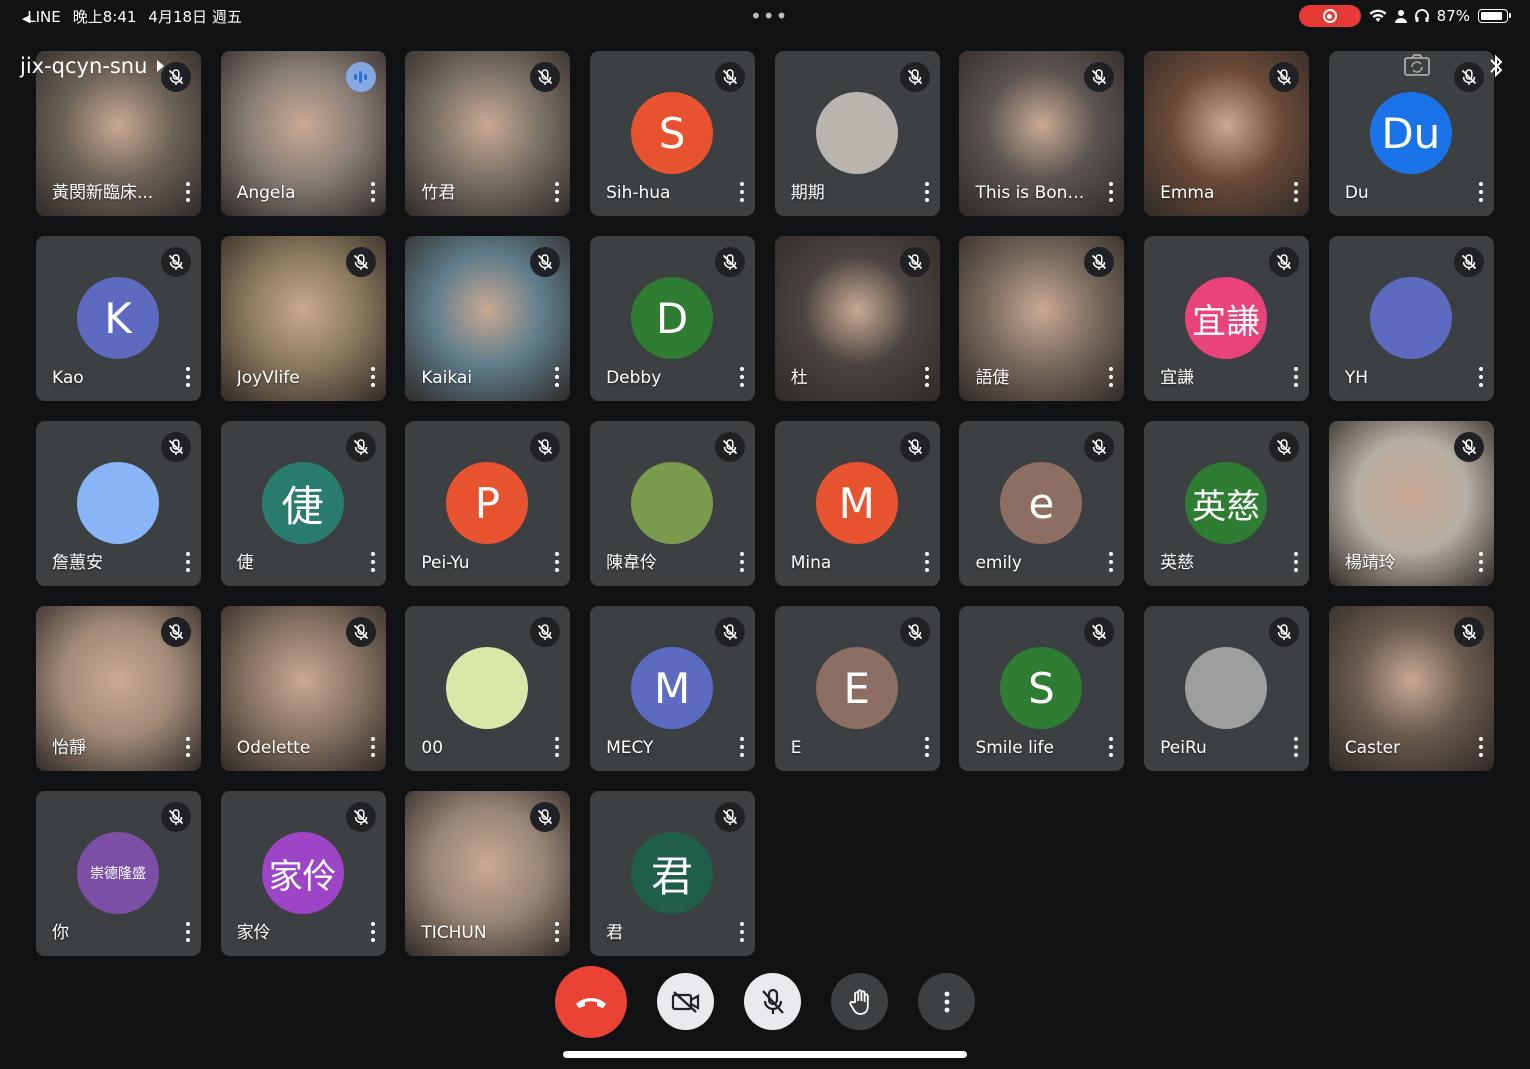 The image size is (1530, 1069). Describe the element at coordinates (488, 133) in the screenshot. I see `participant-tile: 竹君` at that location.